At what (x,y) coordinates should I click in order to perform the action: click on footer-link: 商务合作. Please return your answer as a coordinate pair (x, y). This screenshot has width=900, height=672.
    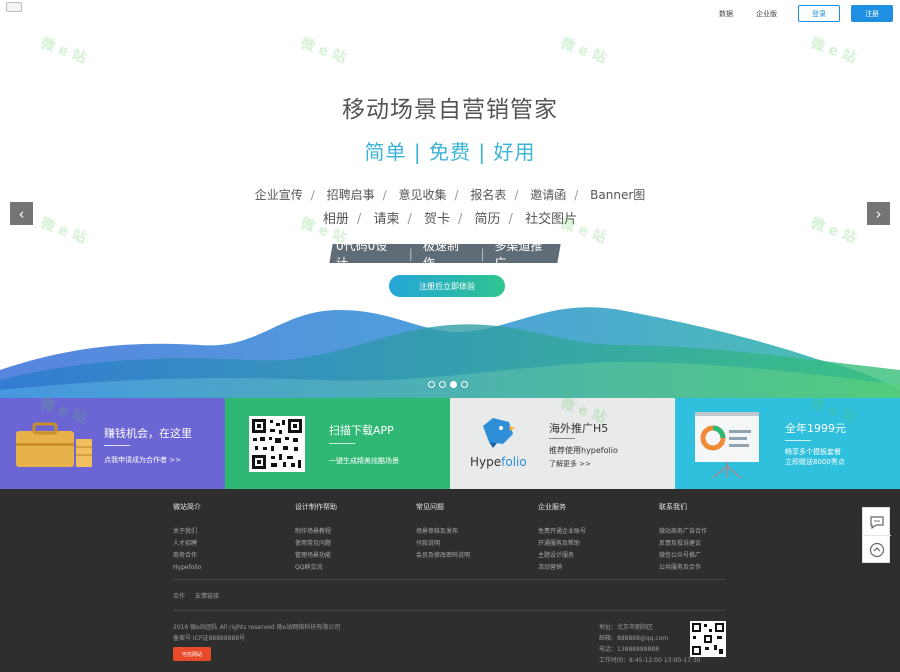
    Looking at the image, I should click on (230, 556).